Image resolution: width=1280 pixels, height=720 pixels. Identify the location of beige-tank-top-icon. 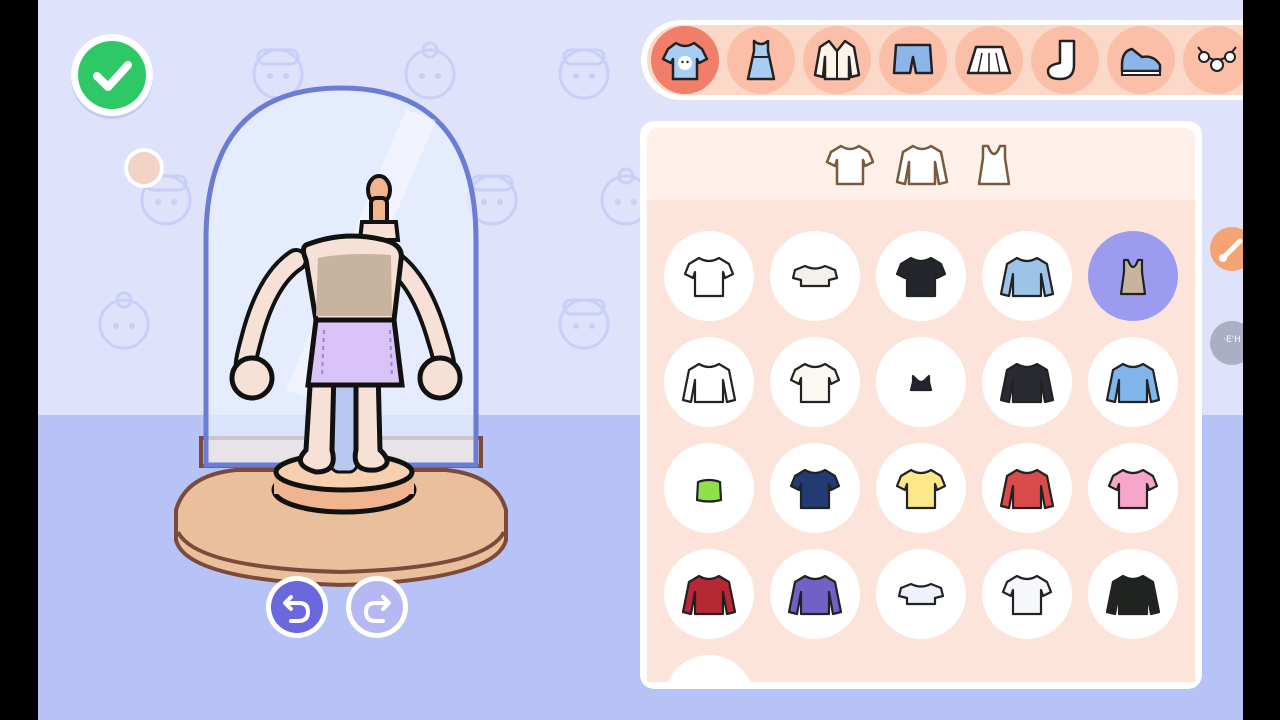
(1133, 277).